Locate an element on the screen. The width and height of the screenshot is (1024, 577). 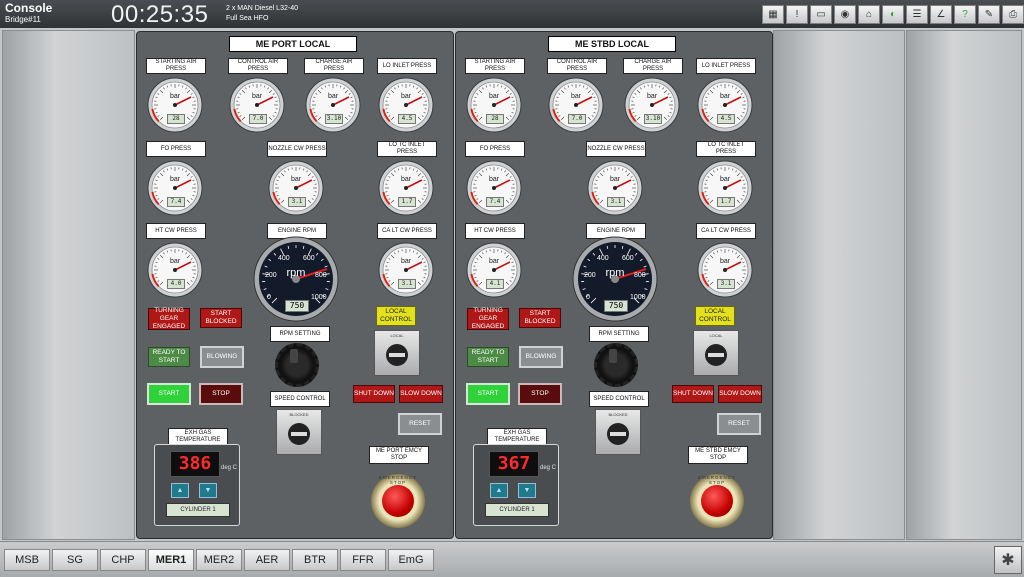
far-right-panel is located at coordinates (964, 285).